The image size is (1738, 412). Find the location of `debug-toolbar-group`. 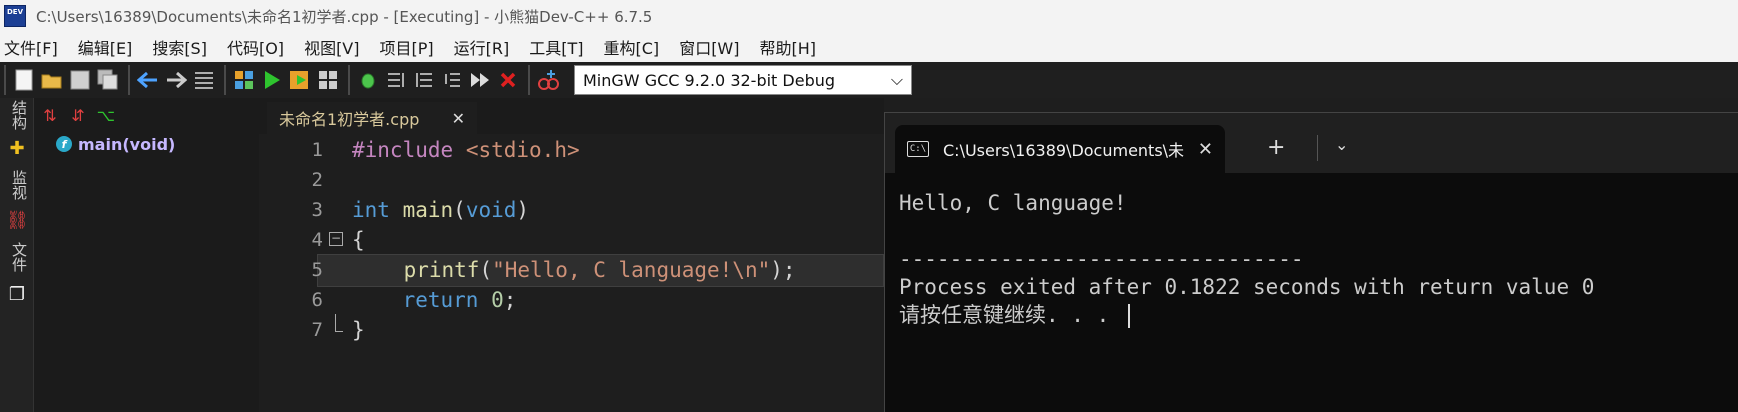

debug-toolbar-group is located at coordinates (437, 80).